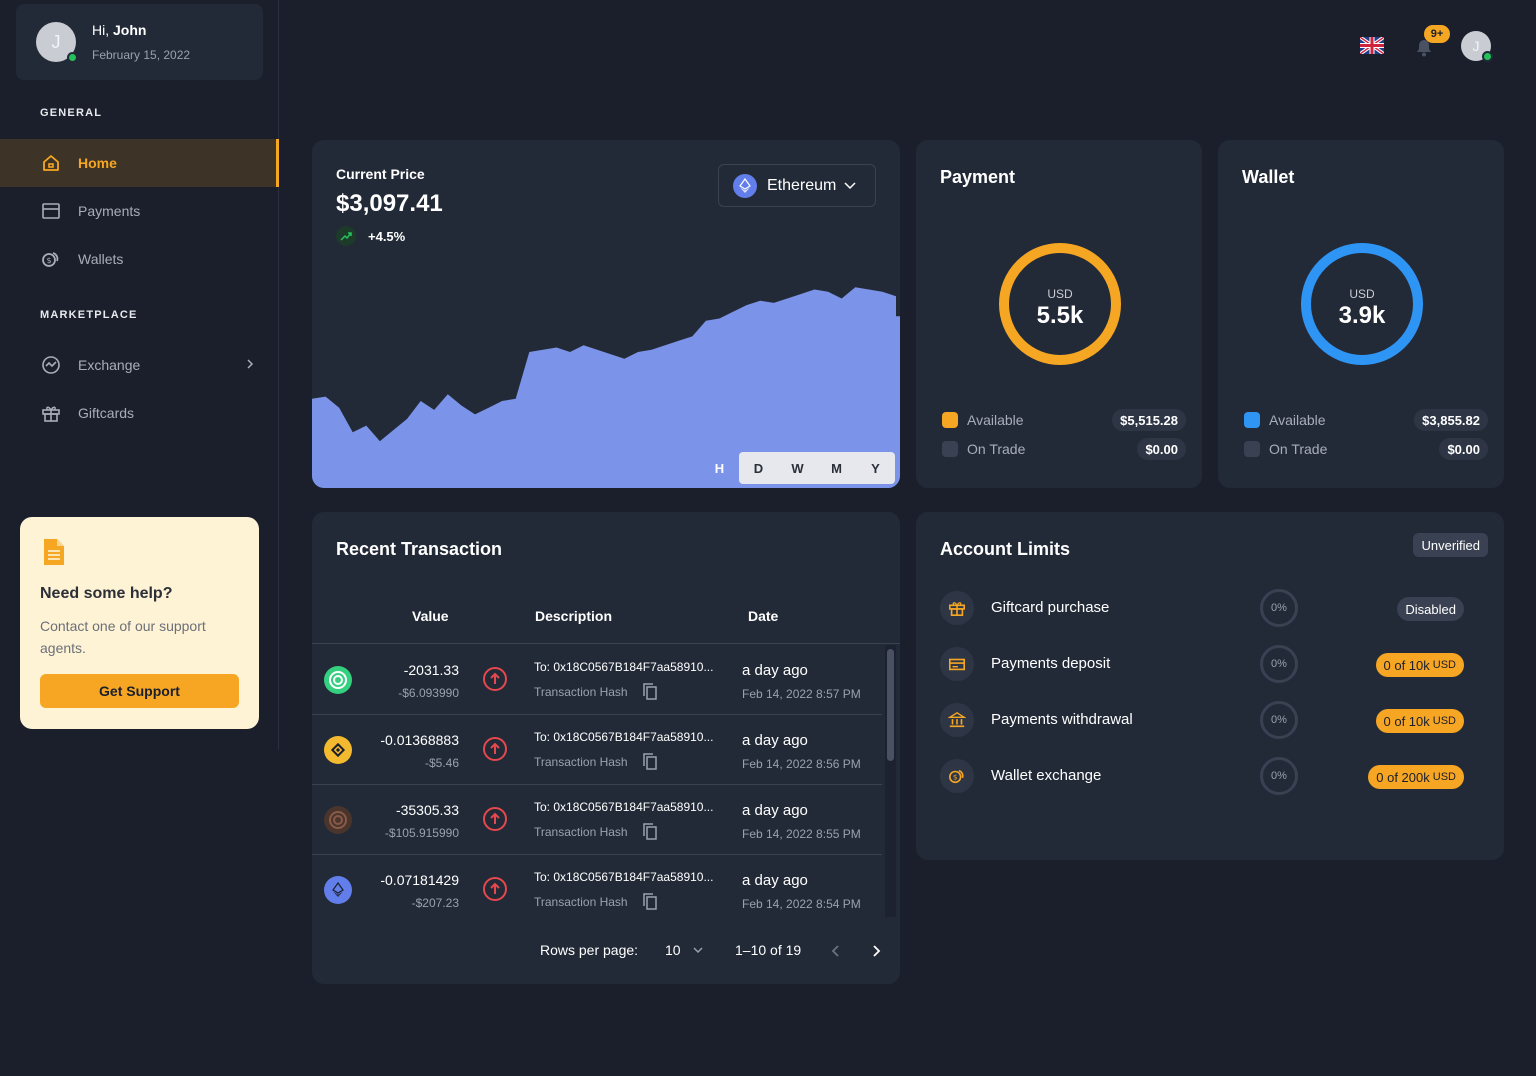 This screenshot has width=1536, height=1076. I want to click on rows-per-page-select: 10, so click(684, 950).